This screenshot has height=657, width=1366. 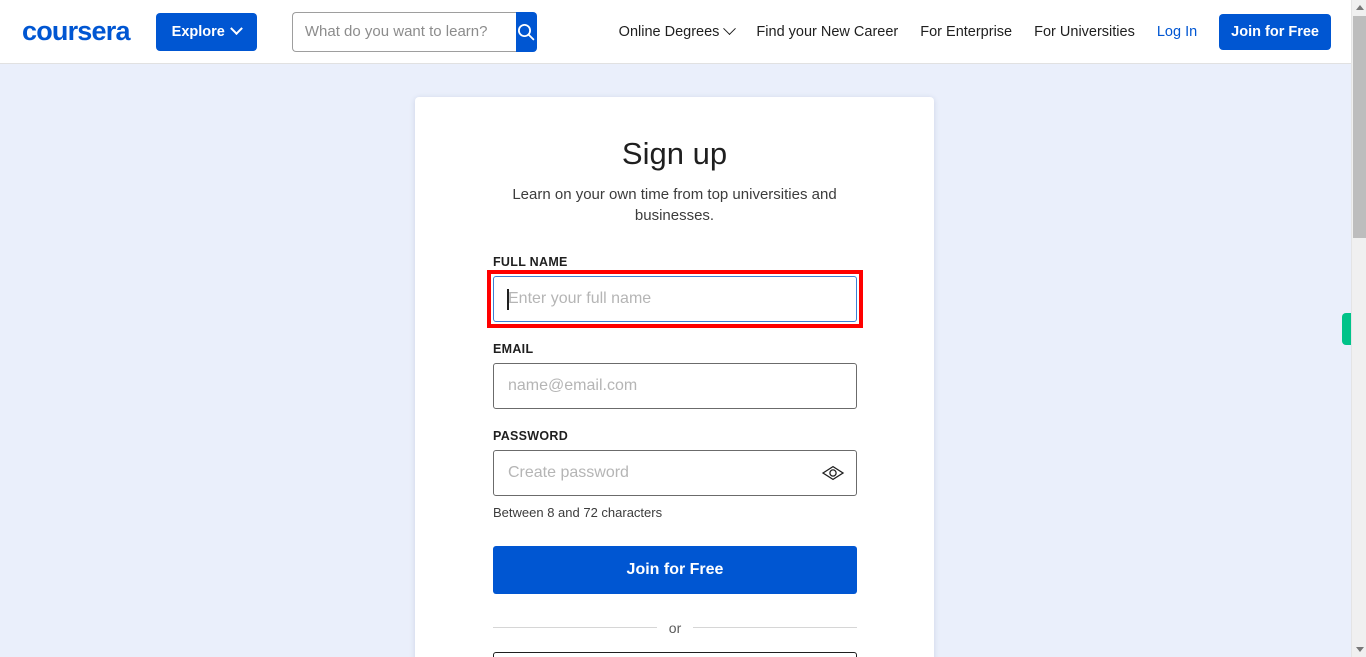 I want to click on text-cursor, so click(x=508, y=299).